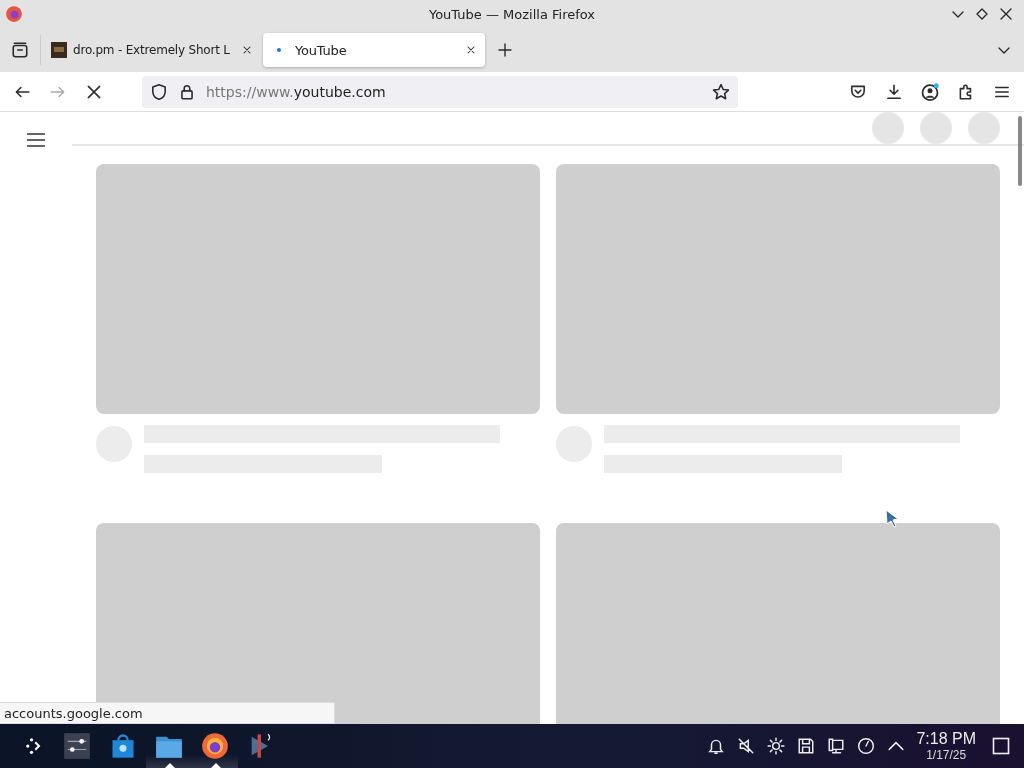 The width and height of the screenshot is (1024, 768). Describe the element at coordinates (152, 50) in the screenshot. I see `browser-tab: dro.pm - Extremely Short L` at that location.